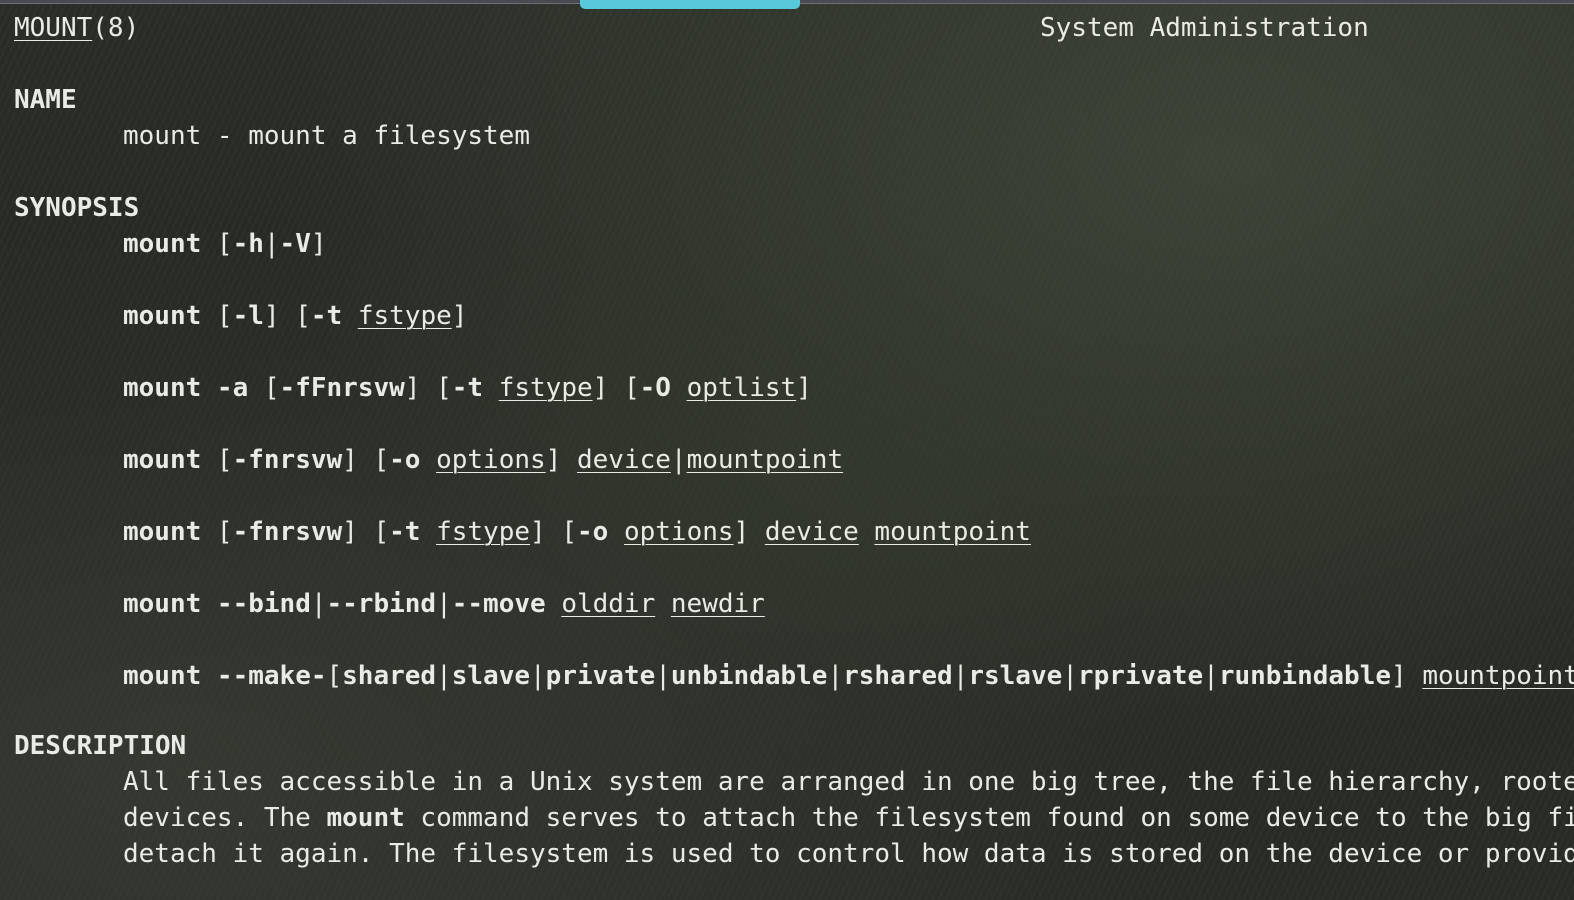  I want to click on man-header-center-title: System Administration, so click(1204, 28).